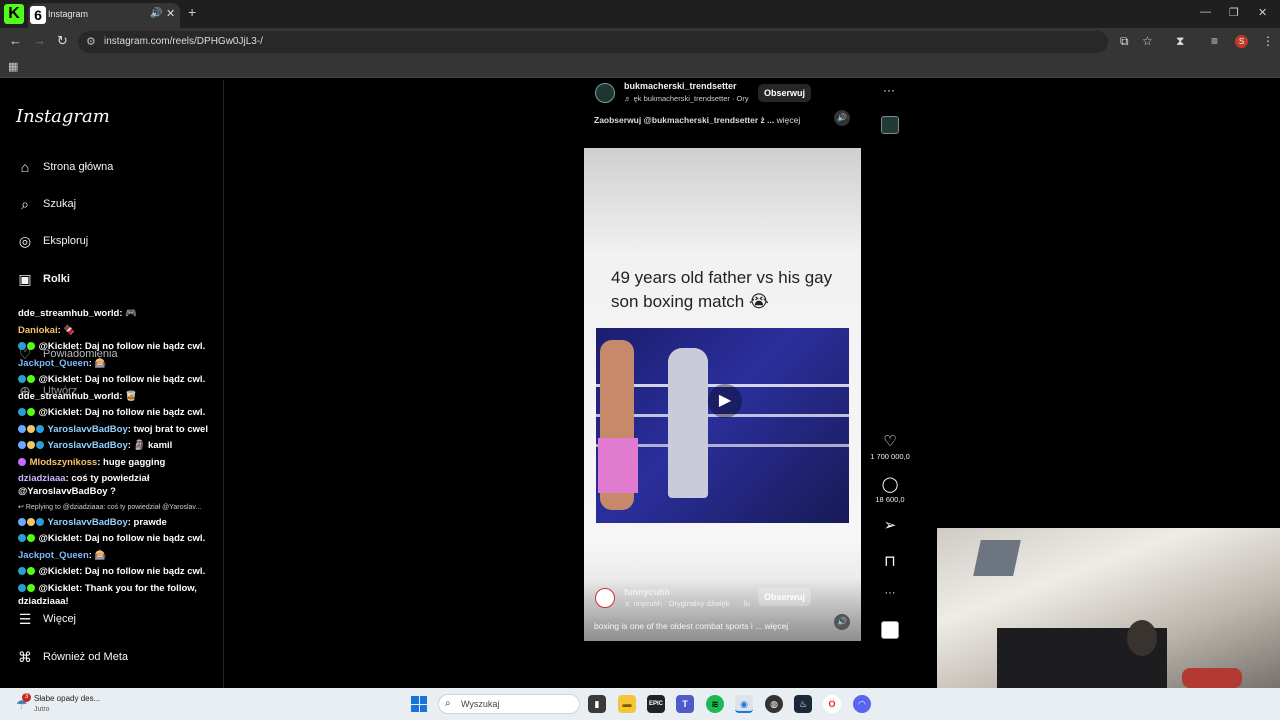 The image size is (1280, 720). What do you see at coordinates (170, 429) in the screenshot?
I see `chat-text: twoj brat to cwel` at bounding box center [170, 429].